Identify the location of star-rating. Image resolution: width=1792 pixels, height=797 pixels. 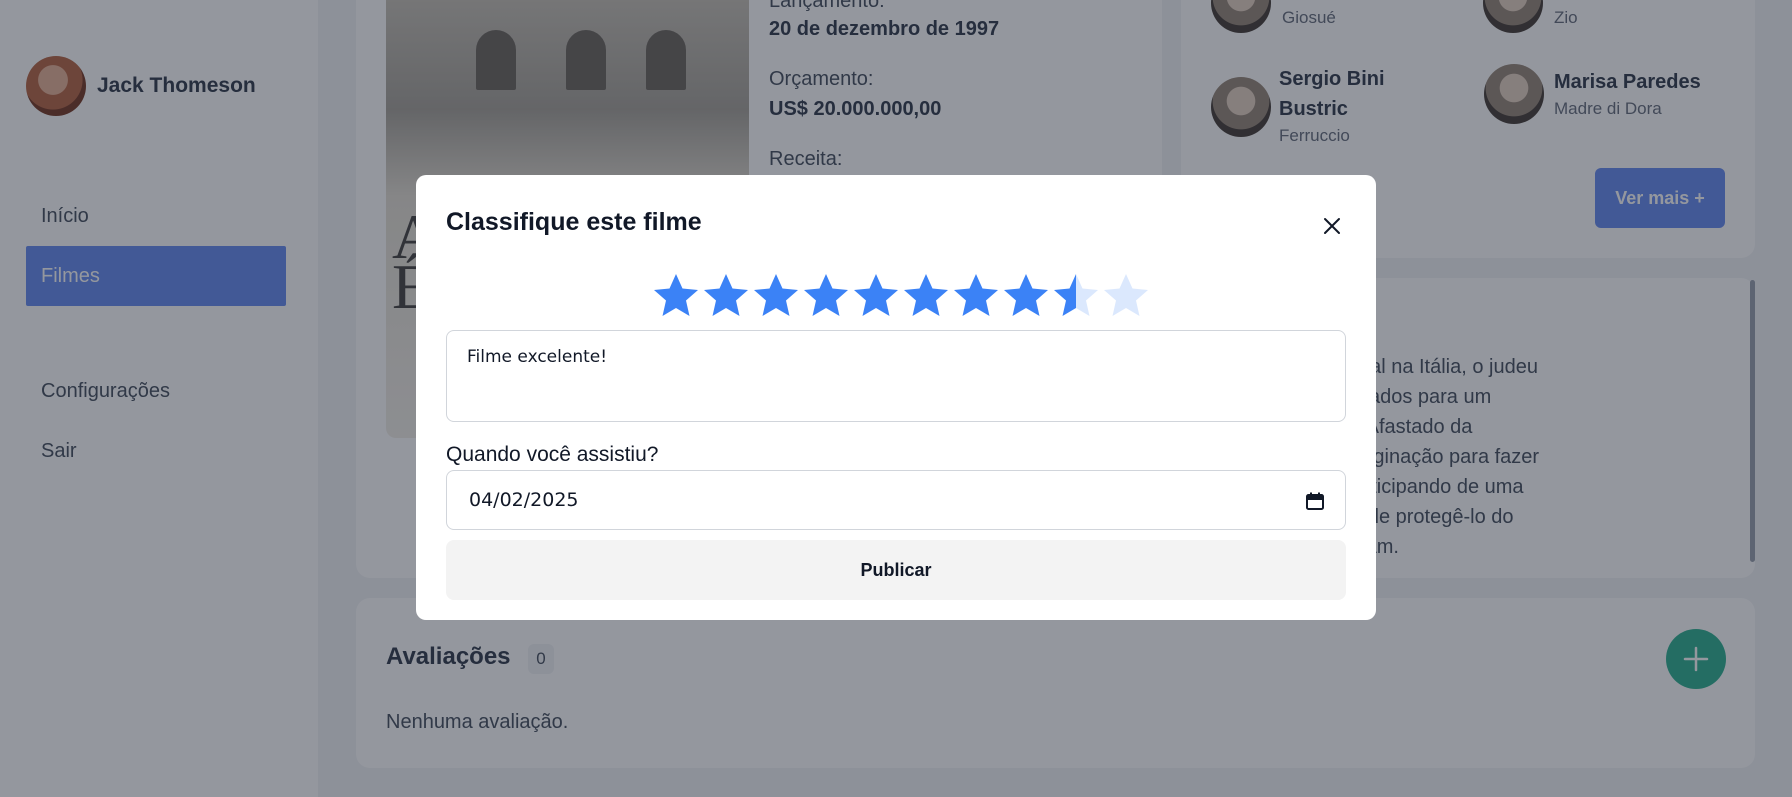
(901, 296).